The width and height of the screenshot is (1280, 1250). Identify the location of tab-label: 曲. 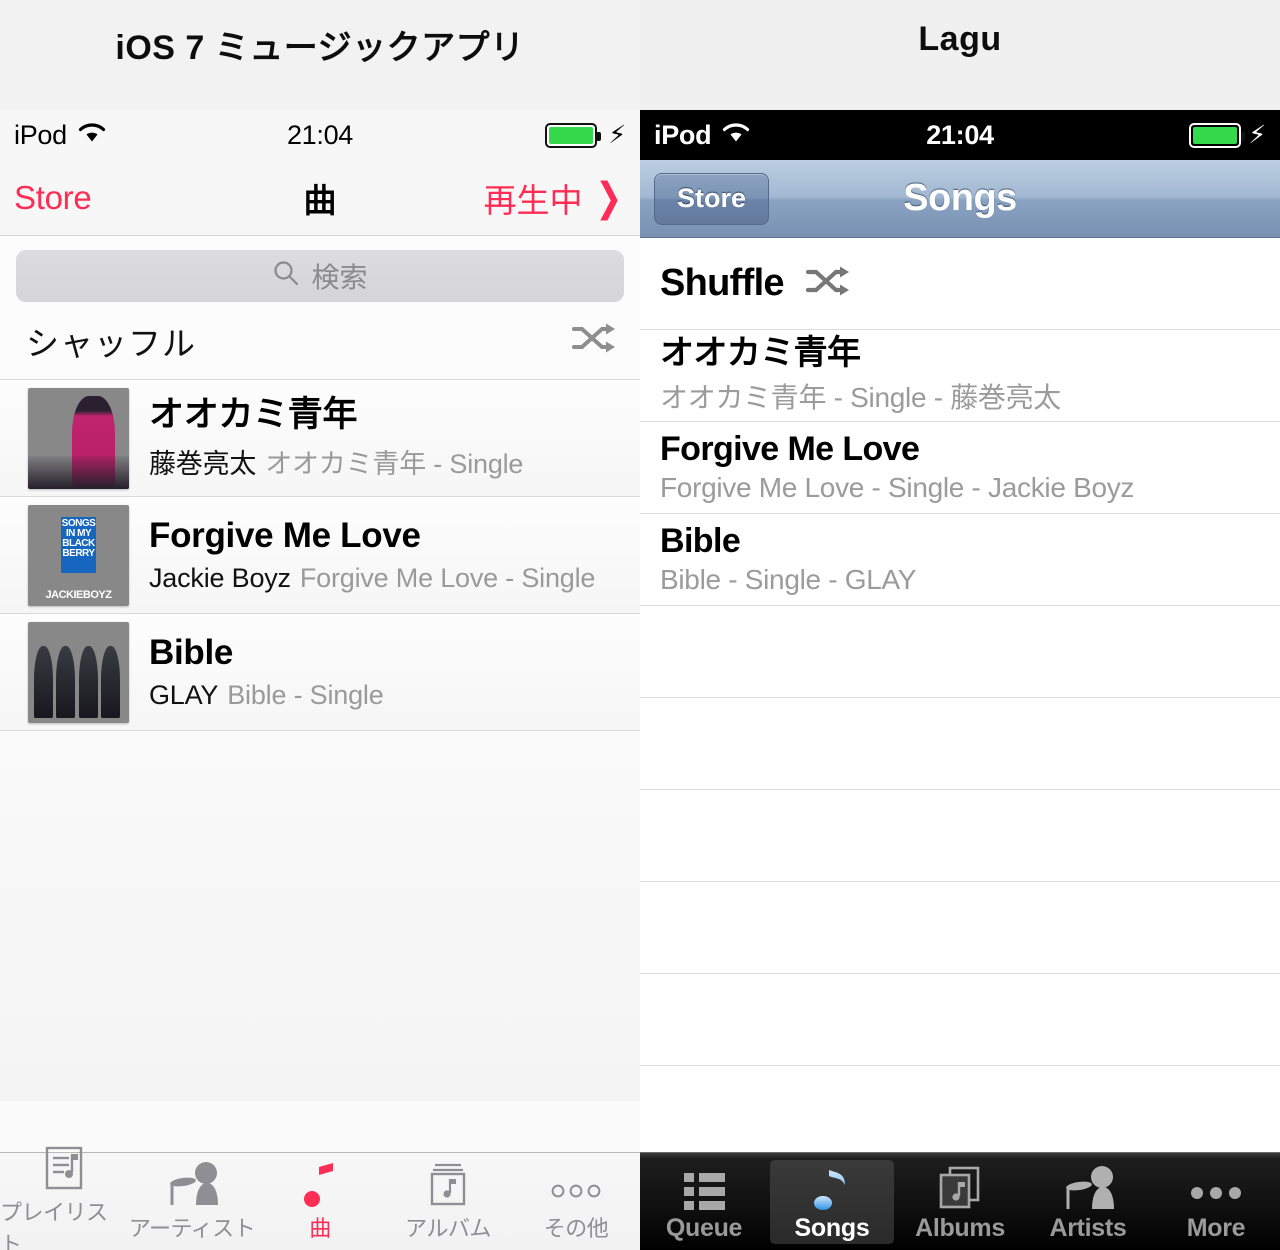
(320, 1228).